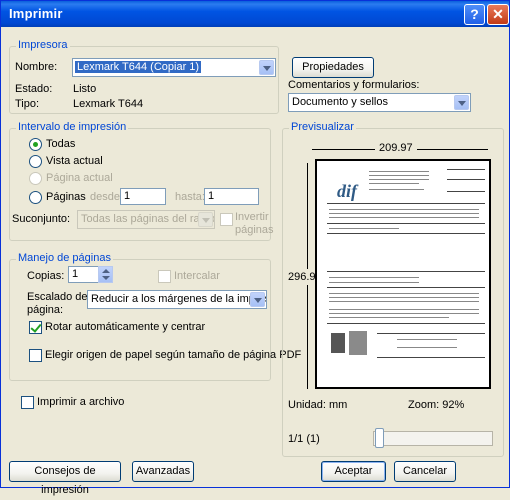  I want to click on scaling-label-1: Escalado de, so click(57, 297).